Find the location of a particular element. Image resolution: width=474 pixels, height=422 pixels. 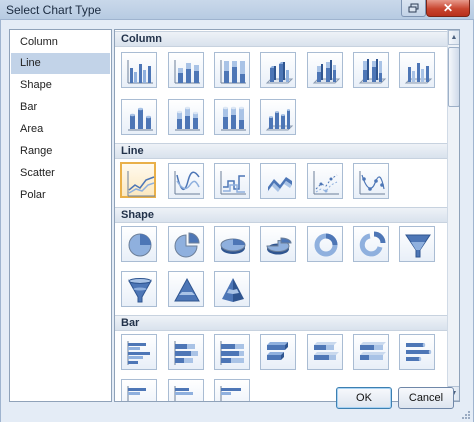

scroll-up-button: ▲ is located at coordinates (453, 37).